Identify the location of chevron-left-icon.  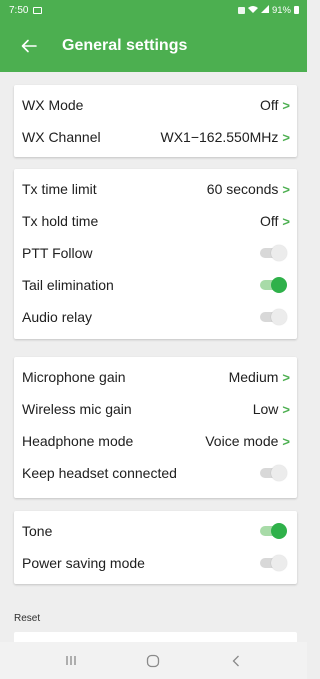
(235, 660).